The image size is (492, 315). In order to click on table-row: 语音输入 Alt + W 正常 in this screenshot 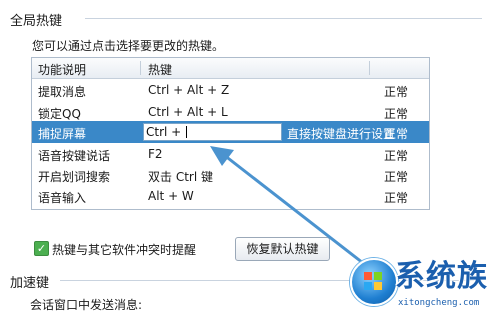, I will do `click(230, 196)`.